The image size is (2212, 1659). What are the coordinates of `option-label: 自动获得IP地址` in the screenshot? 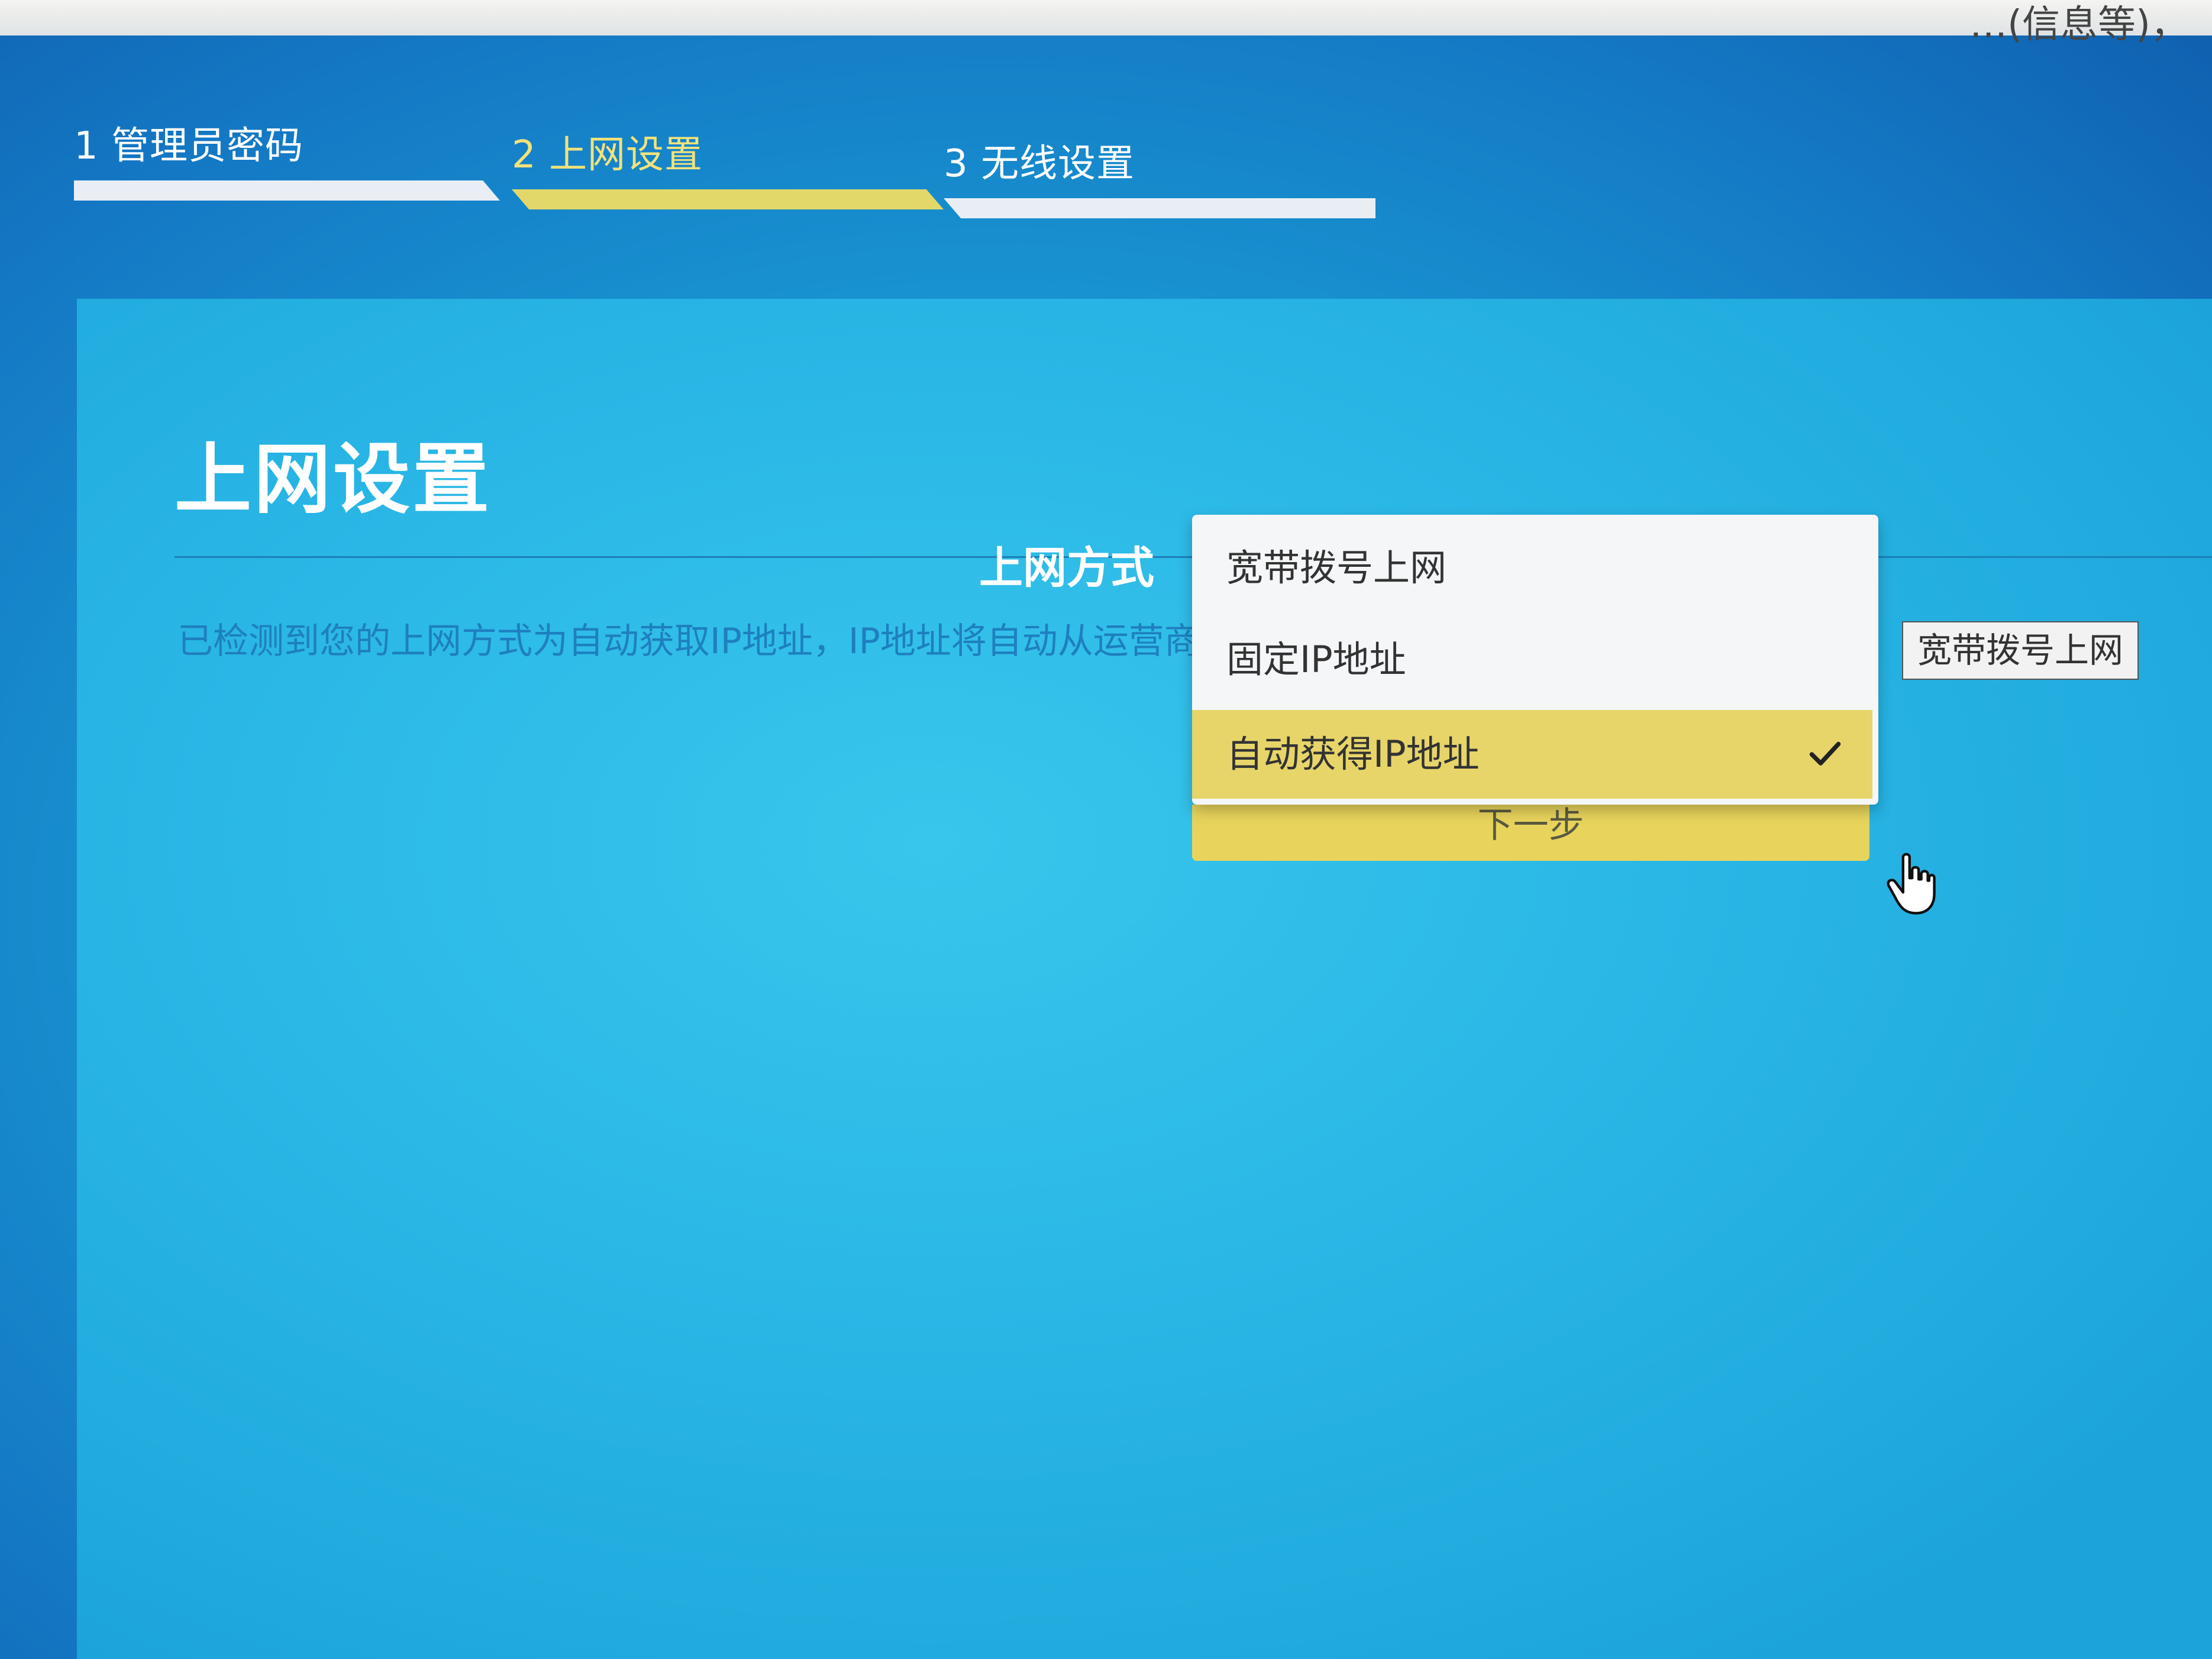 It's located at (1353, 754).